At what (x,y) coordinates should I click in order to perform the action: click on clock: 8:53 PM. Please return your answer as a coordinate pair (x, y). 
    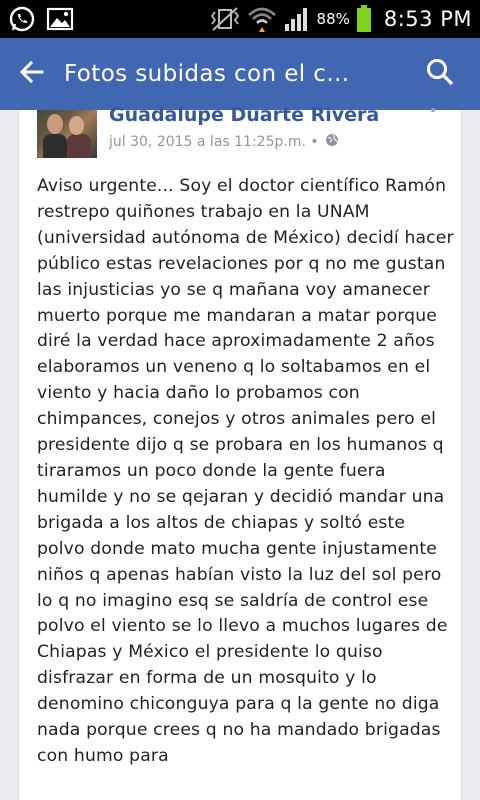
    Looking at the image, I should click on (427, 19).